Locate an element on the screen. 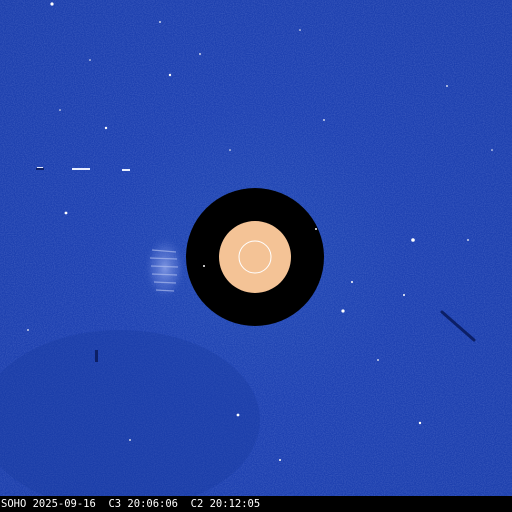 This screenshot has width=512, height=512. cme-brightening is located at coordinates (165, 268).